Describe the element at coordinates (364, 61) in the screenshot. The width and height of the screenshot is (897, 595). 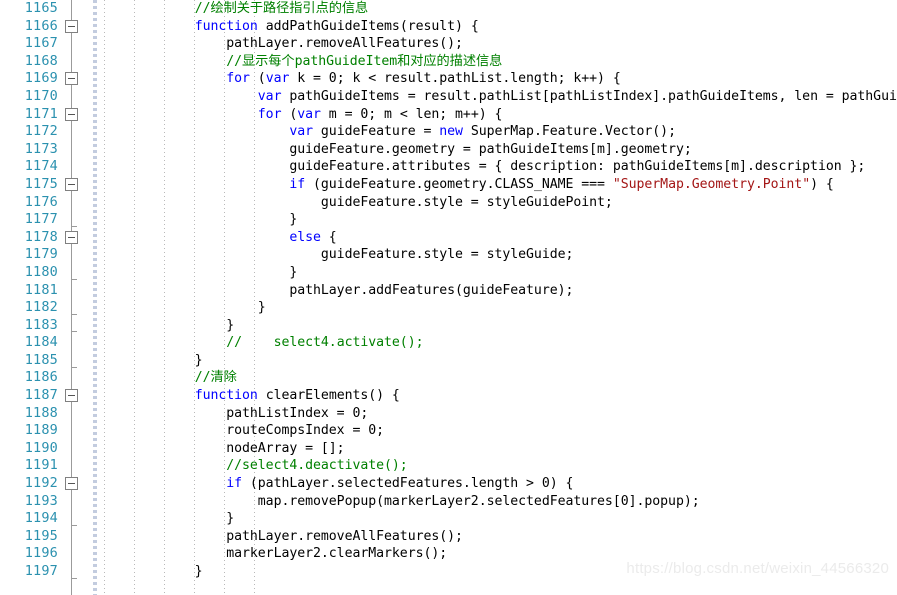
I see `code-token-cmt: //显示每个pathGuideItem和对应的描述信息` at that location.